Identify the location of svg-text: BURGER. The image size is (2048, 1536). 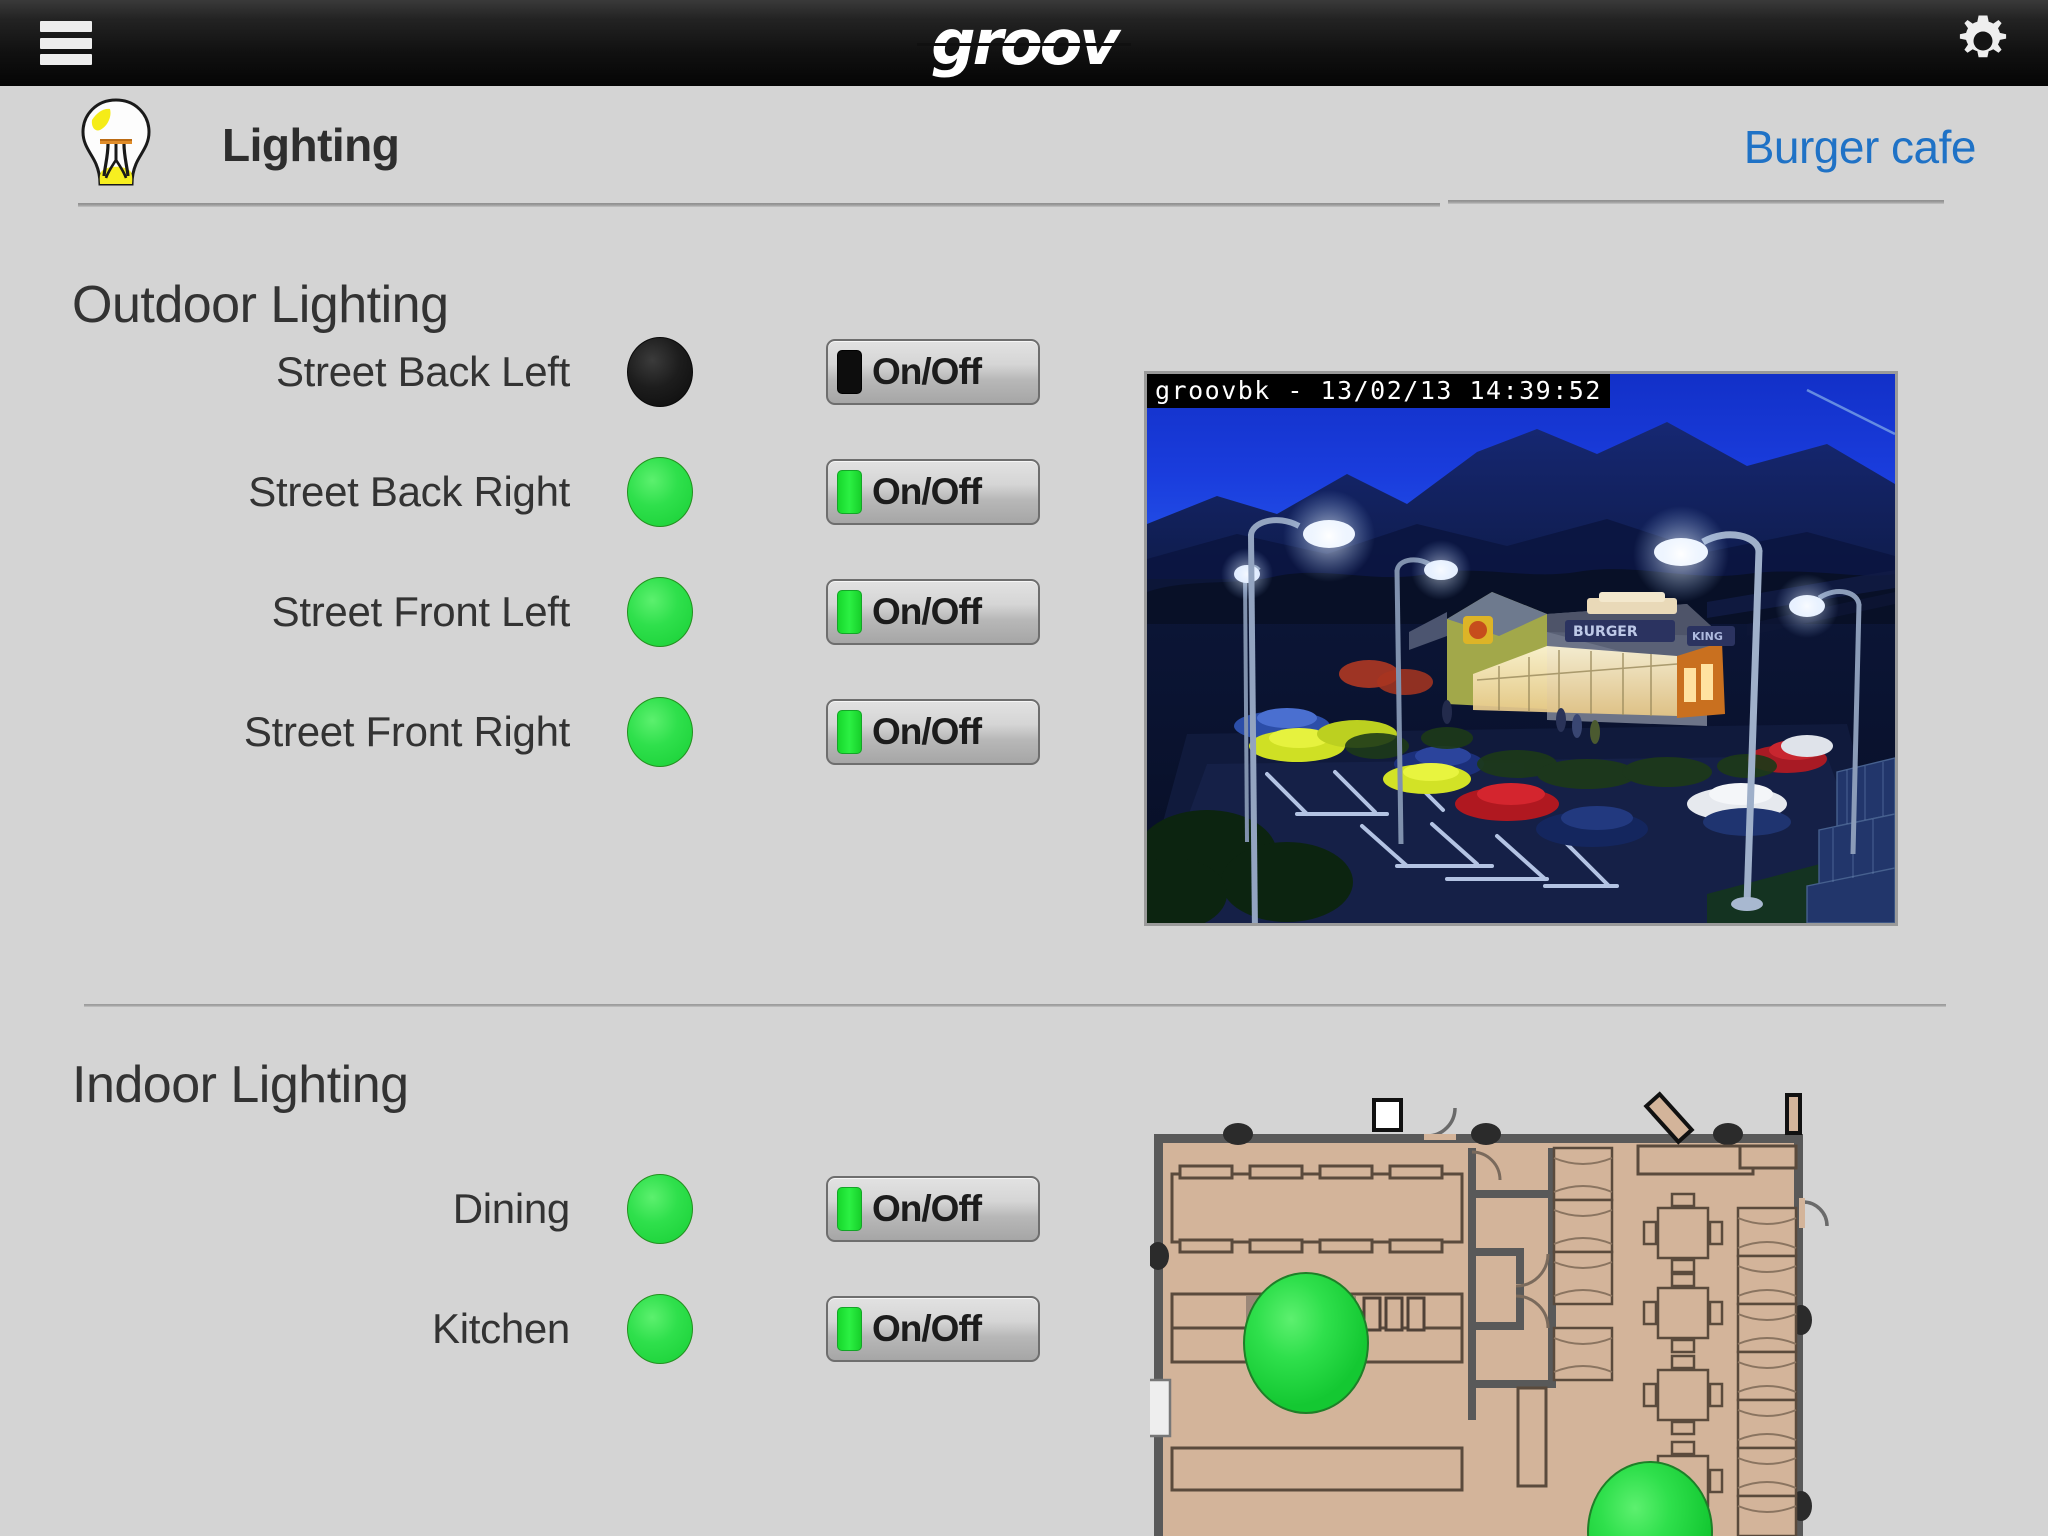
(1605, 632).